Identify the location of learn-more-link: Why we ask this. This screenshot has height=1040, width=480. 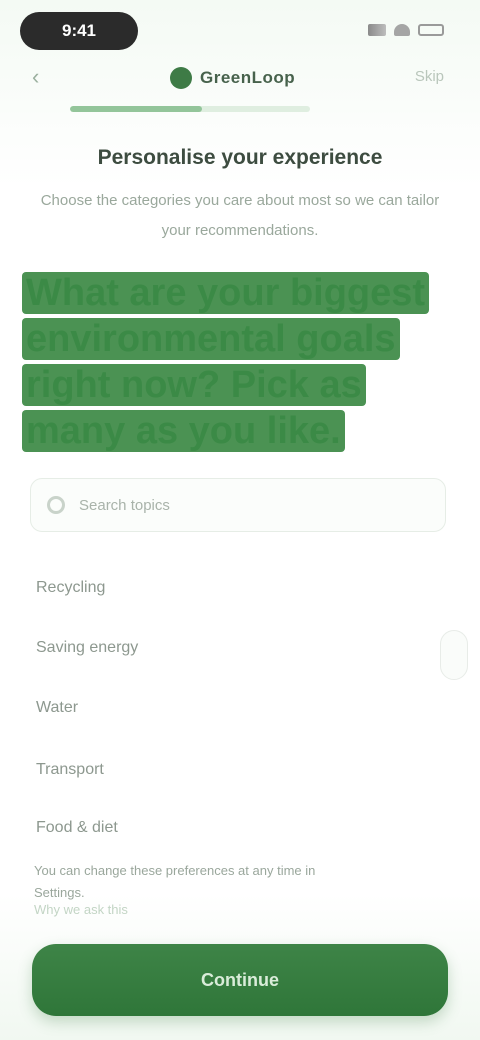
(81, 909).